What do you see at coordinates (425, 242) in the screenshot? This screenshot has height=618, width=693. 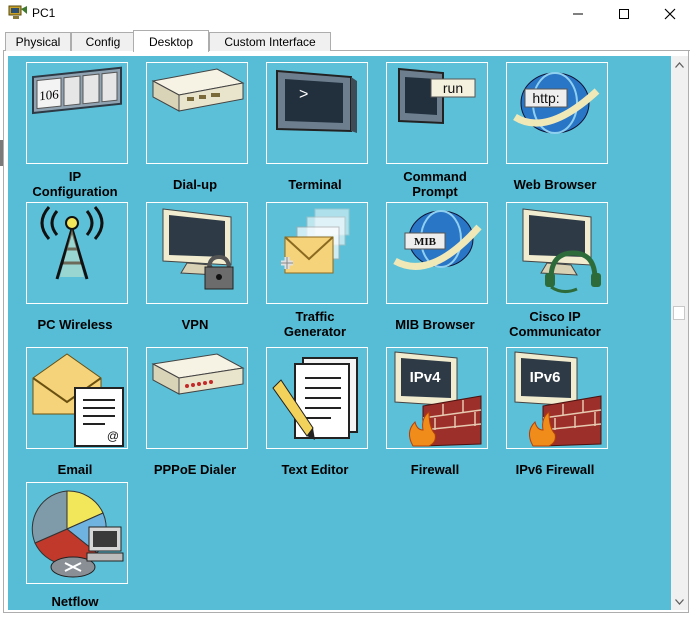 I see `mib-badge: MIB` at bounding box center [425, 242].